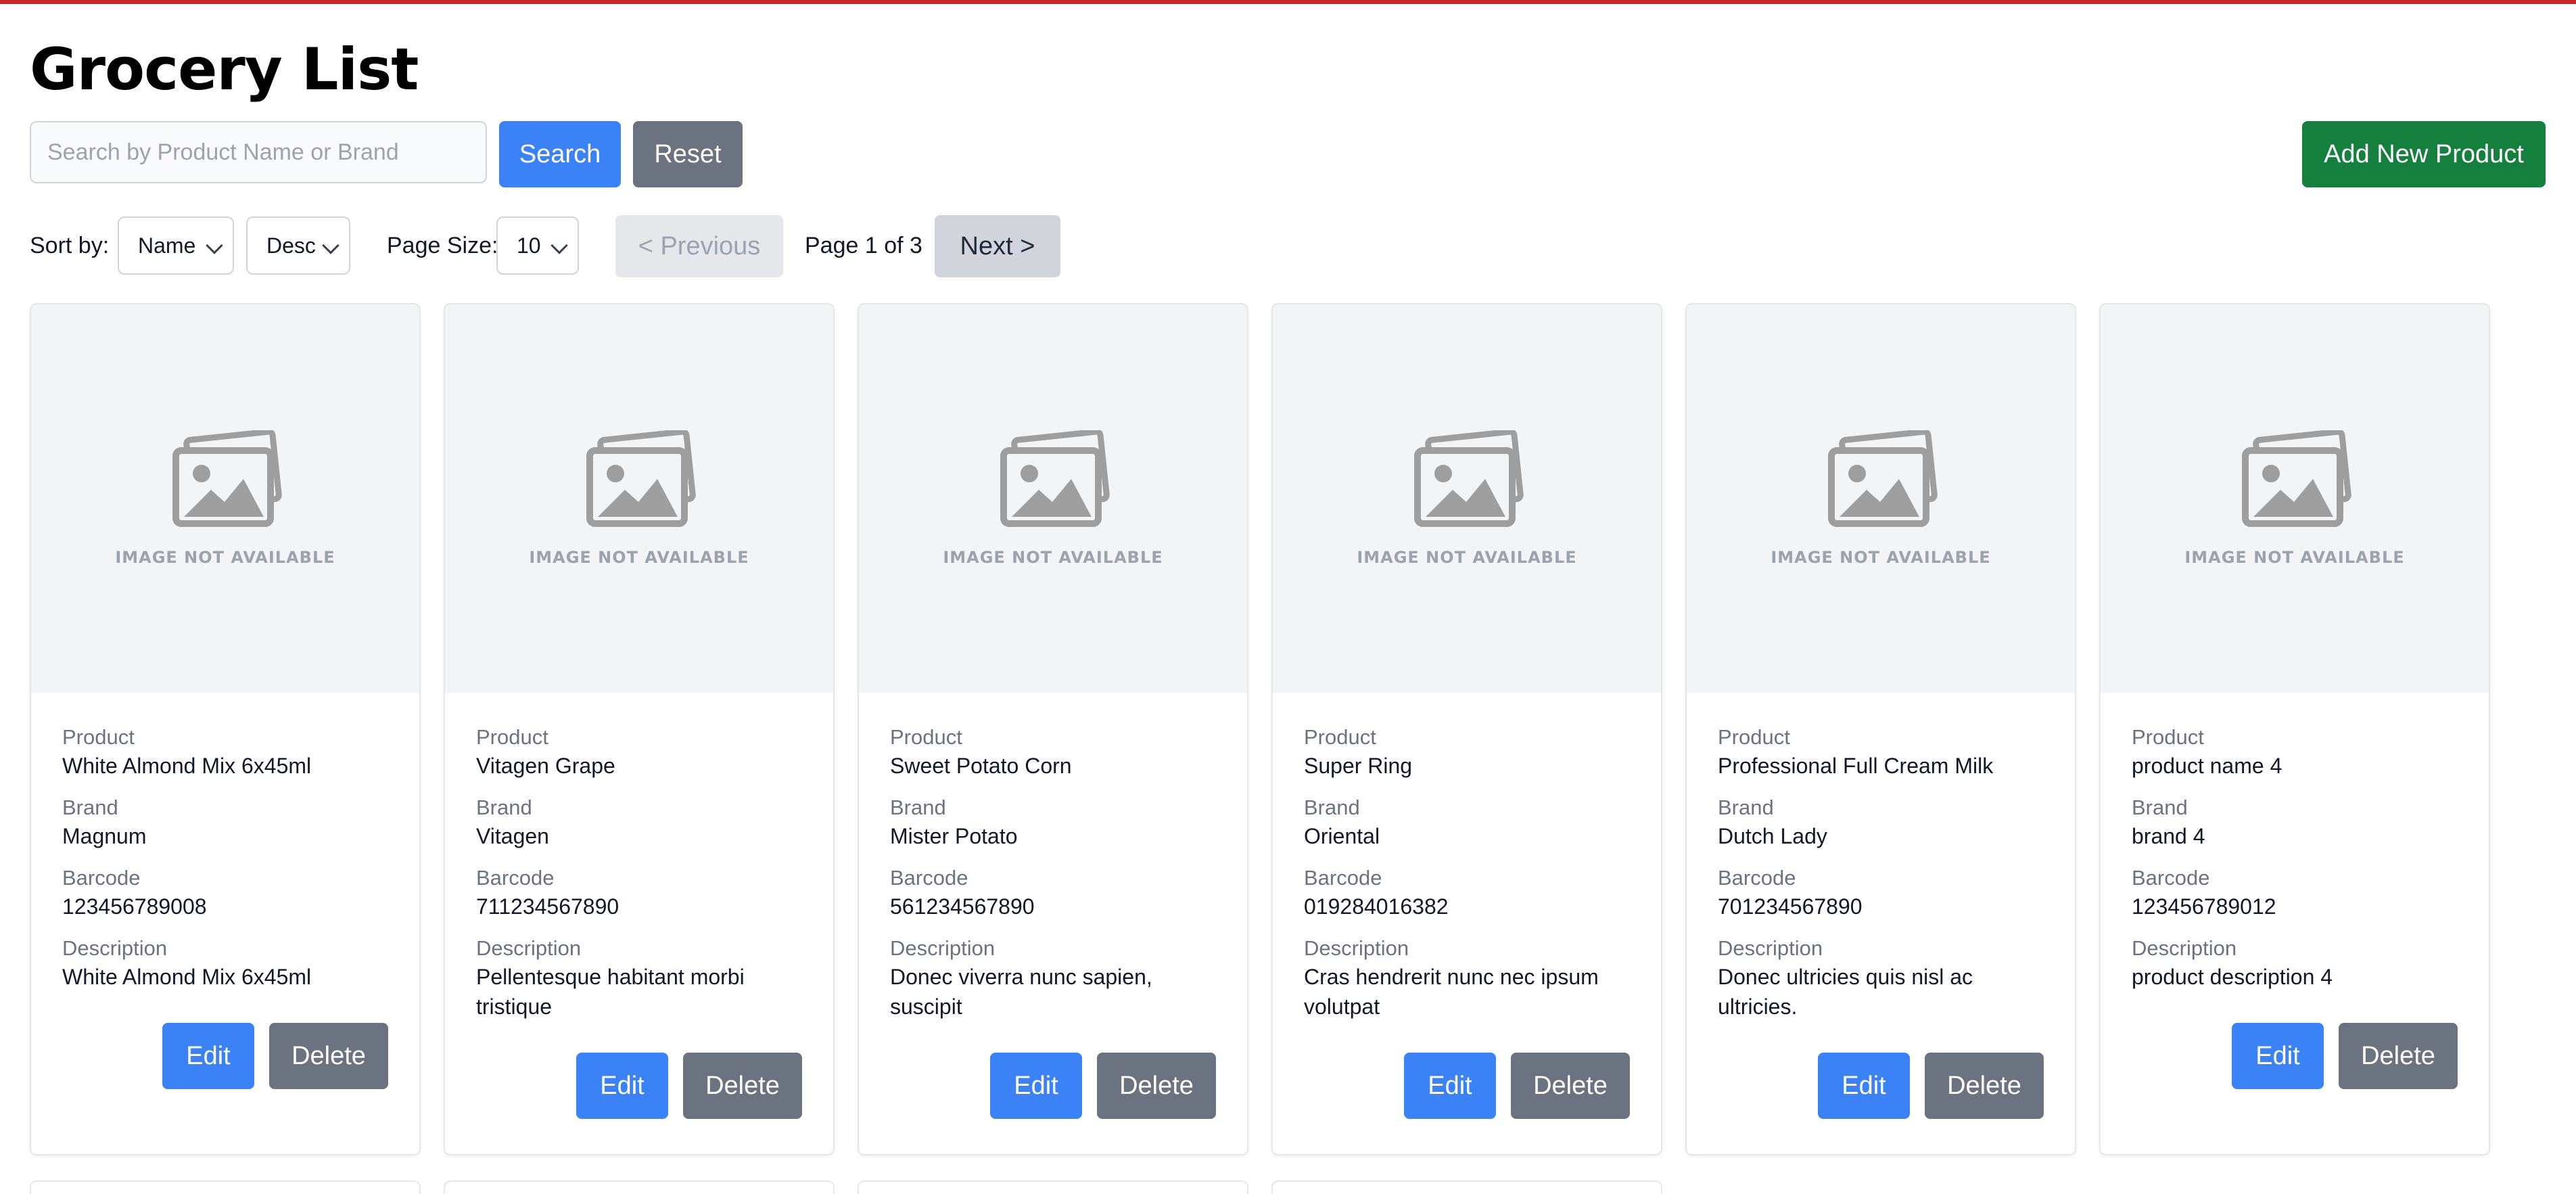 This screenshot has height=1194, width=2576. Describe the element at coordinates (1288, 2) in the screenshot. I see `top-accent-bar` at that location.